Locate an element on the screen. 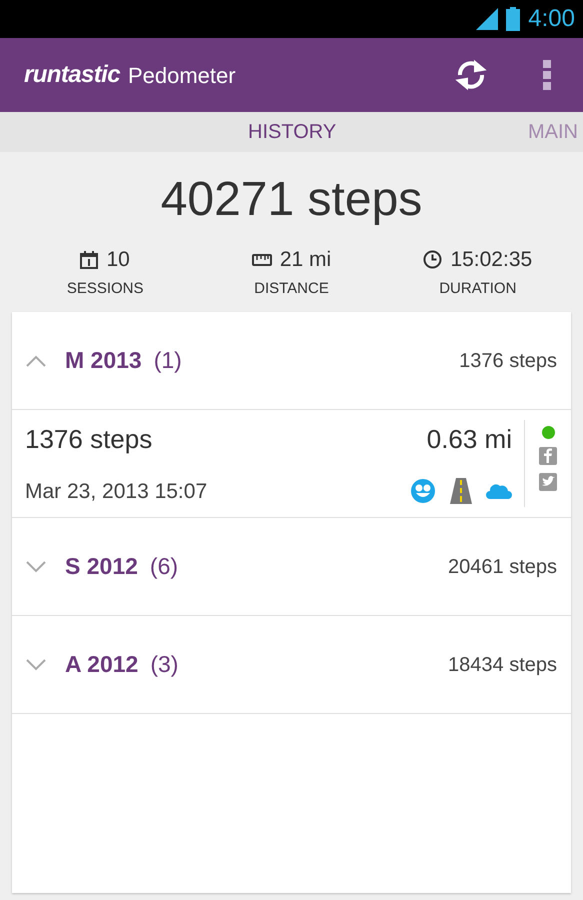 The height and width of the screenshot is (900, 583). total-steps: 40271 steps is located at coordinates (291, 200).